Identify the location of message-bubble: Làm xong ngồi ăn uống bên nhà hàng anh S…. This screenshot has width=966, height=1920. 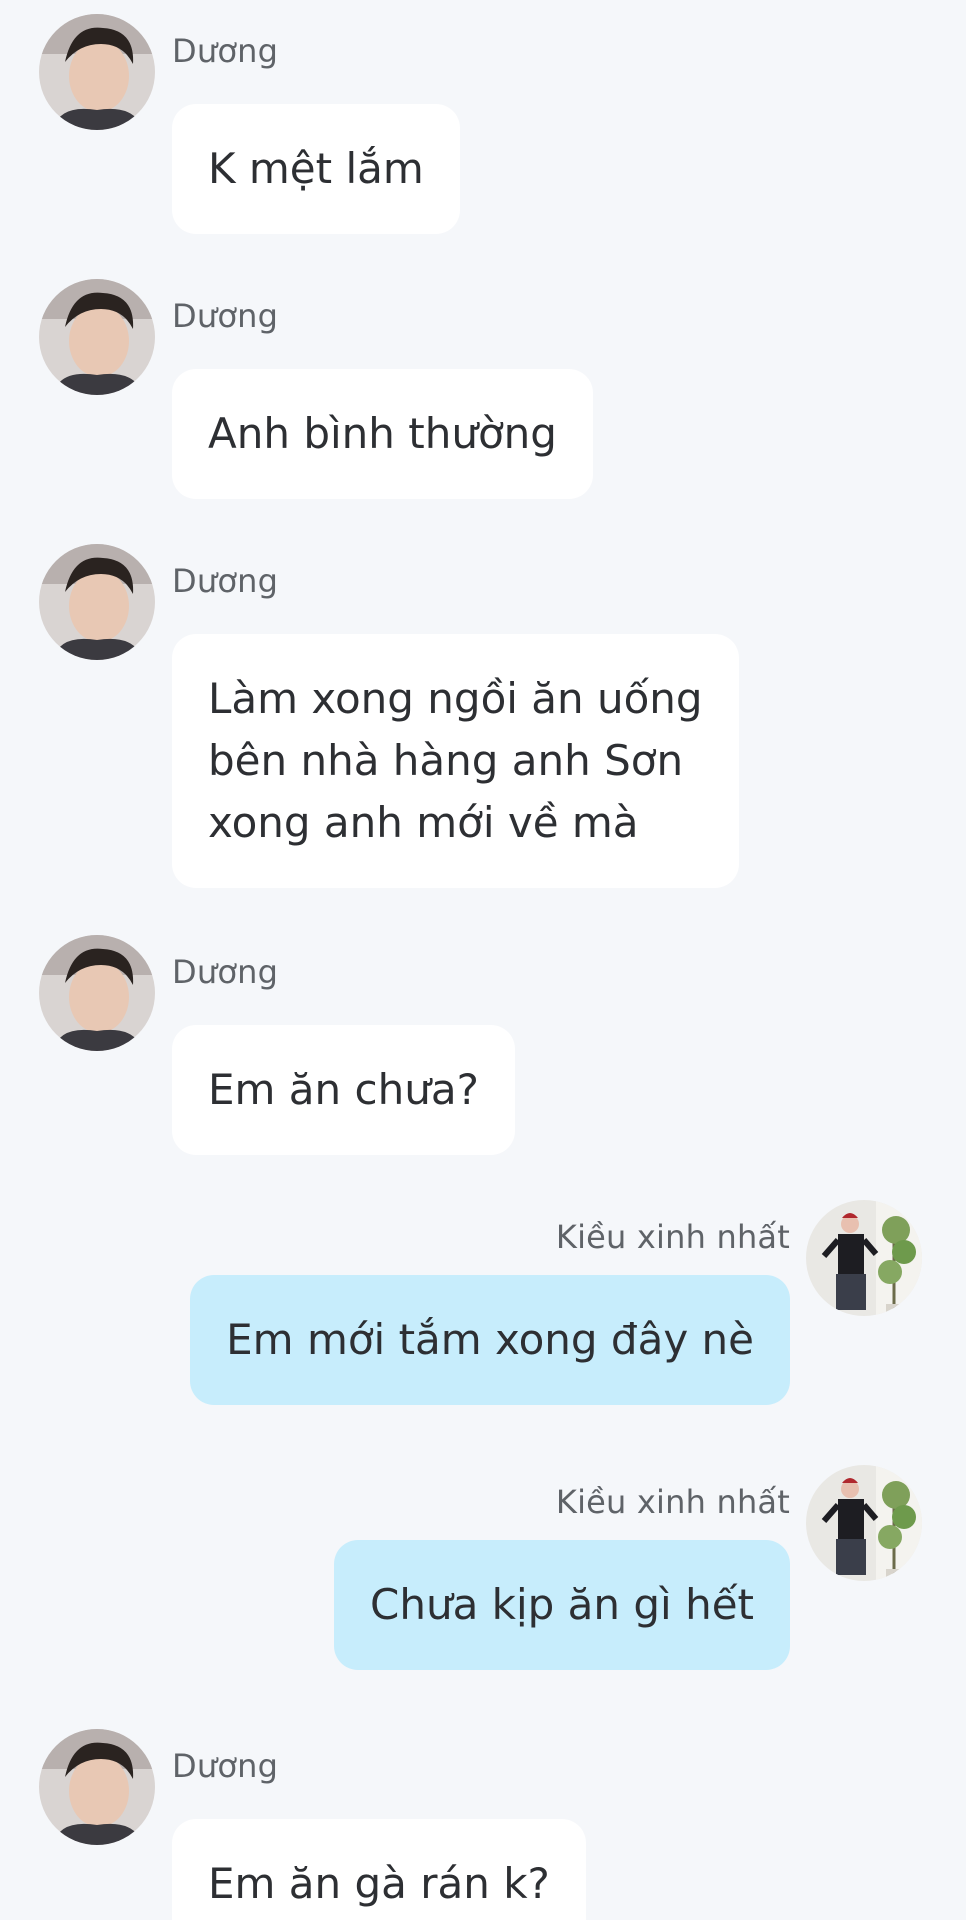
(455, 761).